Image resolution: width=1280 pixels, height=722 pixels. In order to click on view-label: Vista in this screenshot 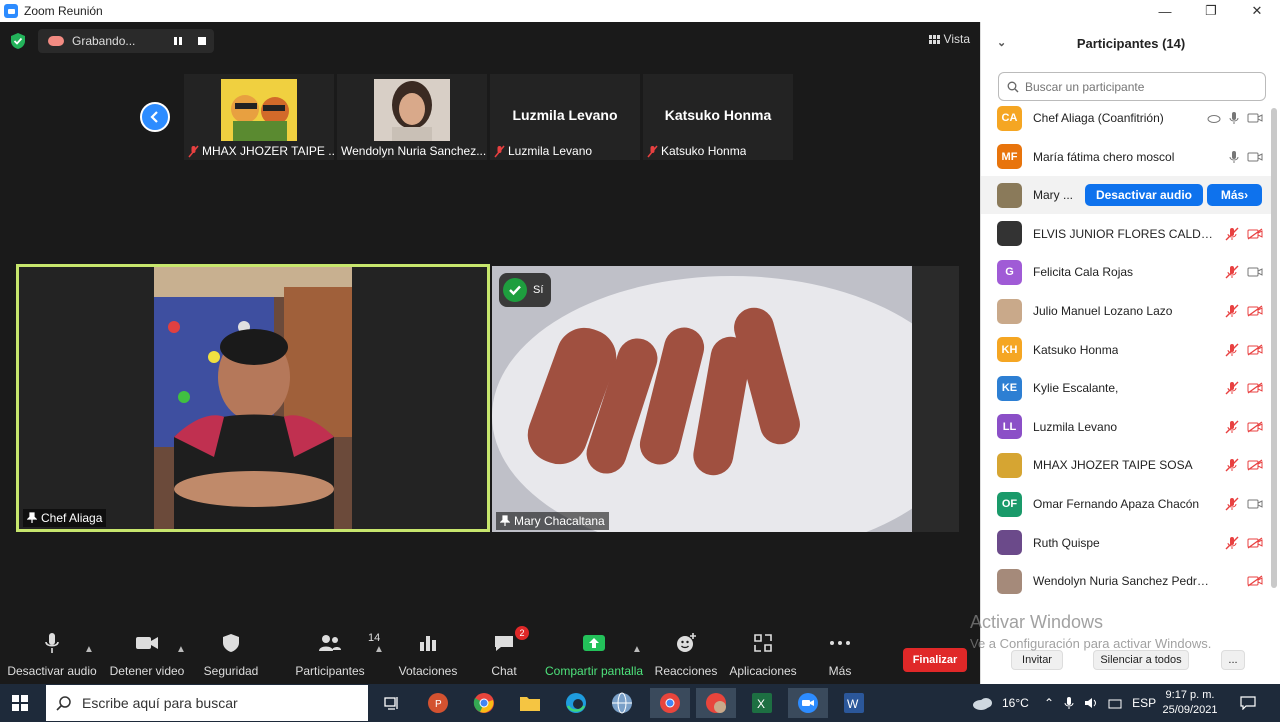, I will do `click(956, 39)`.